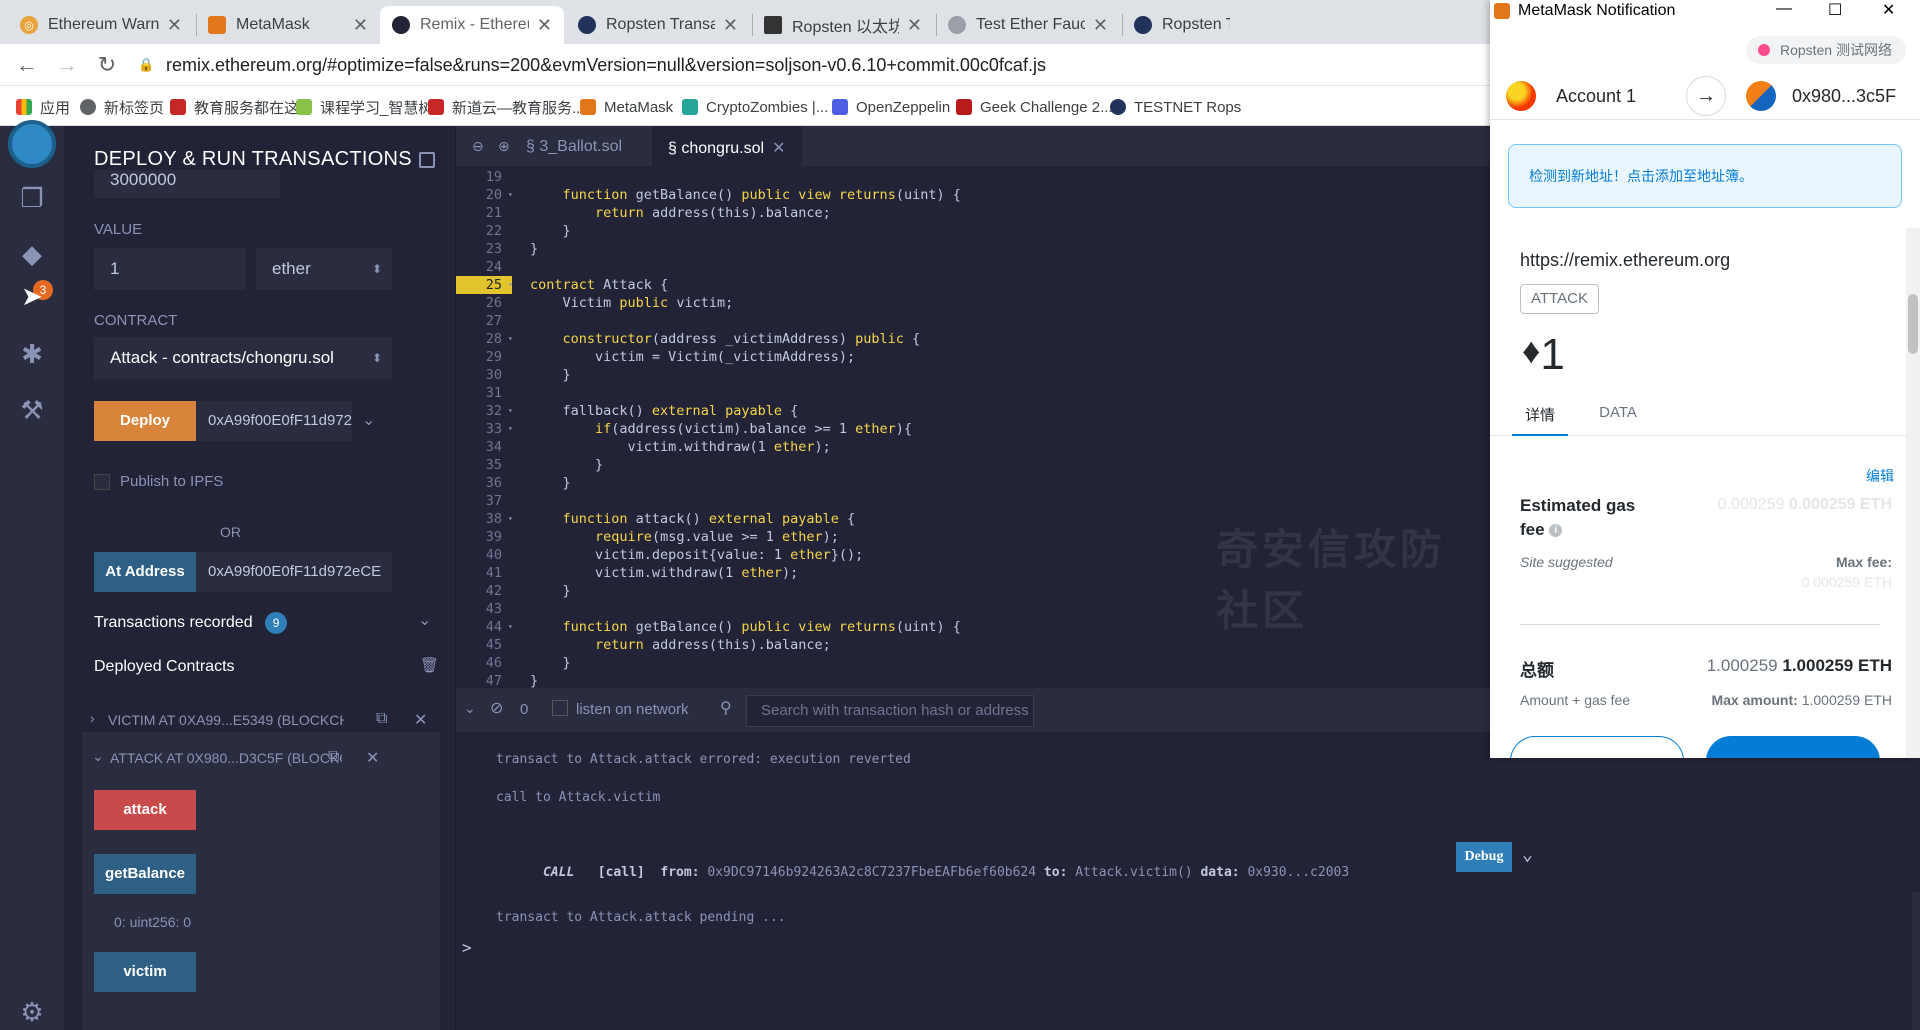  What do you see at coordinates (32, 144) in the screenshot?
I see `remix-logo-icon` at bounding box center [32, 144].